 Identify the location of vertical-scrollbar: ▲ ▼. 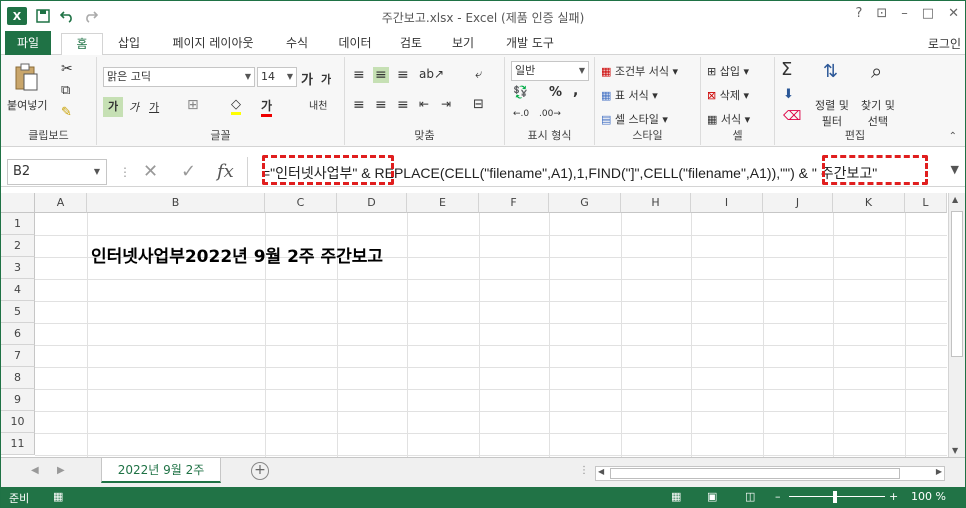
(956, 325).